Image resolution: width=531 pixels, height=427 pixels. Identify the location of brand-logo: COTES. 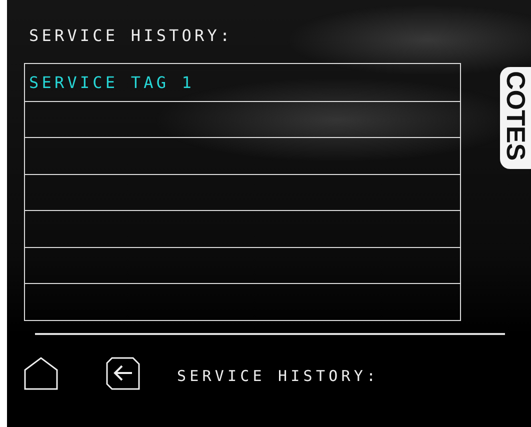
(515, 118).